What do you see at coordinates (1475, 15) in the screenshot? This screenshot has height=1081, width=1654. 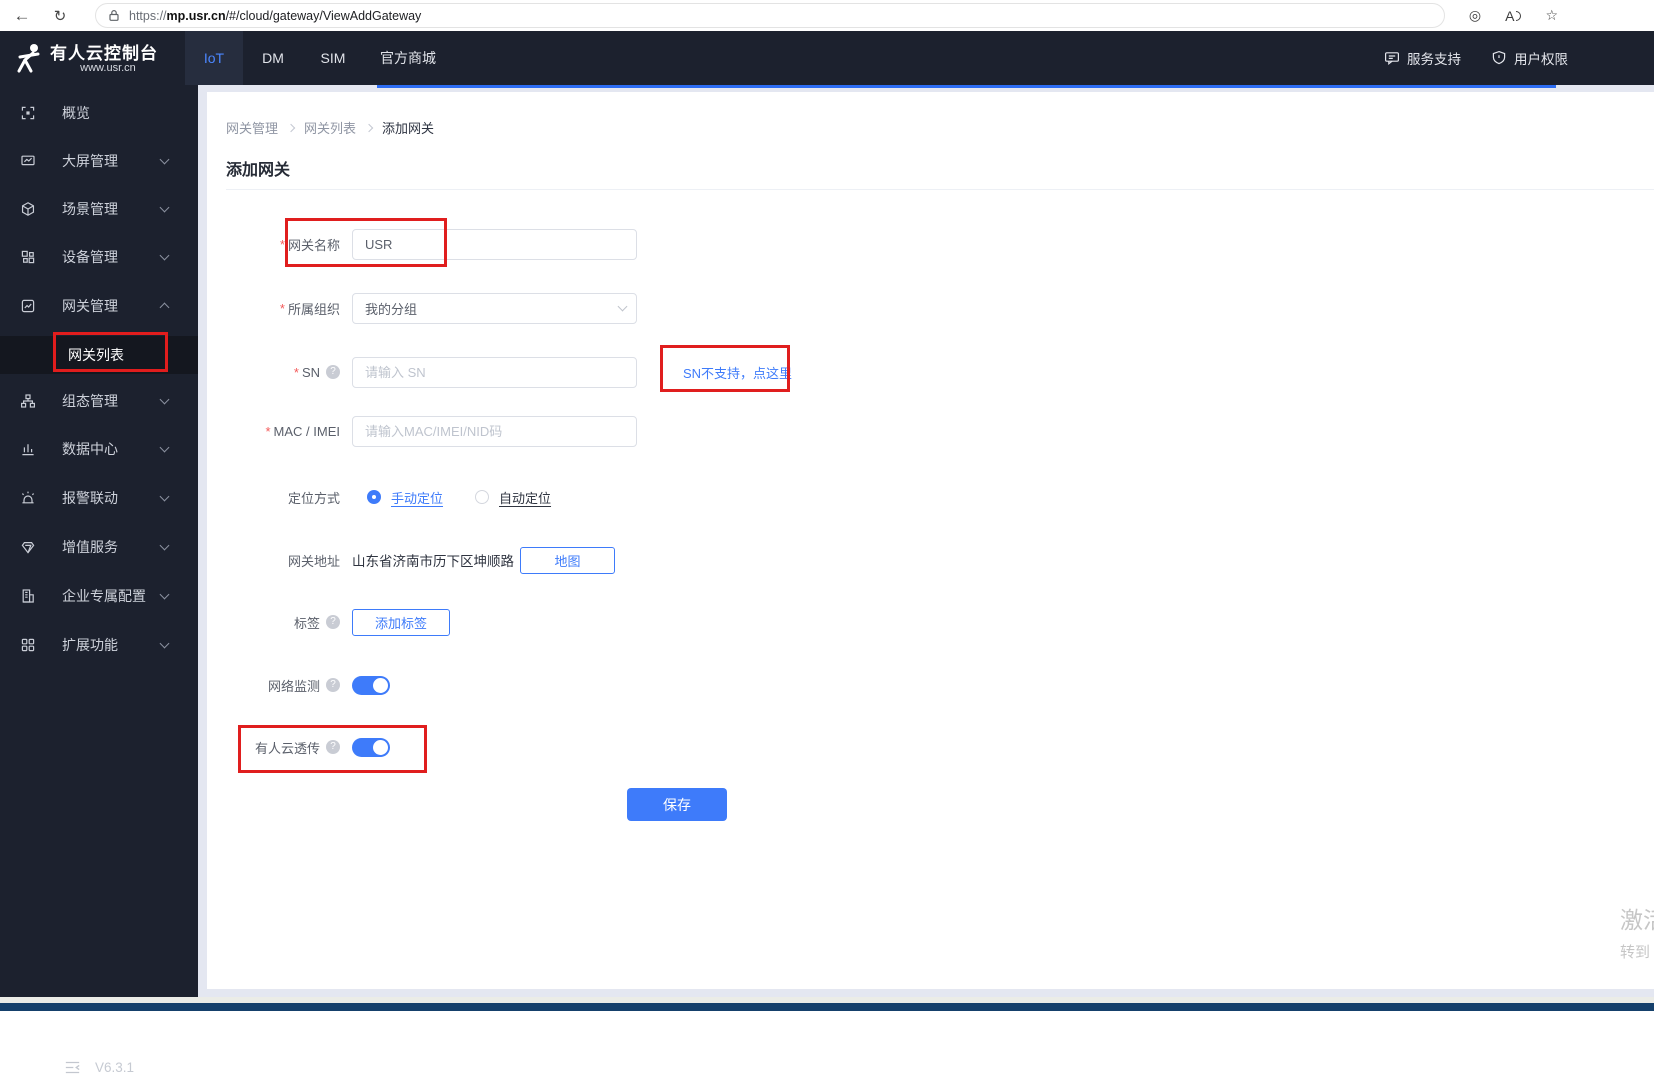 I see `send-to-device-icon: ◎` at bounding box center [1475, 15].